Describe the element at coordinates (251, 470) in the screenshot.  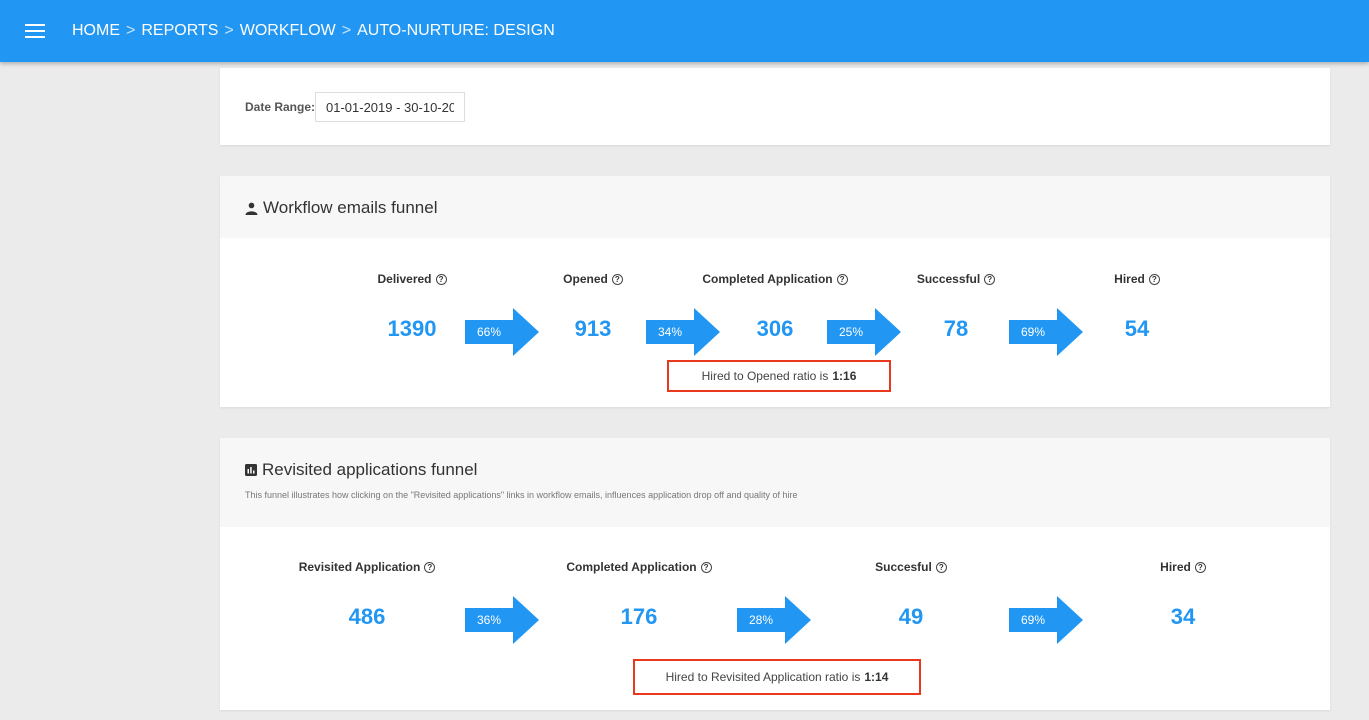
I see `bar-chart-icon` at that location.